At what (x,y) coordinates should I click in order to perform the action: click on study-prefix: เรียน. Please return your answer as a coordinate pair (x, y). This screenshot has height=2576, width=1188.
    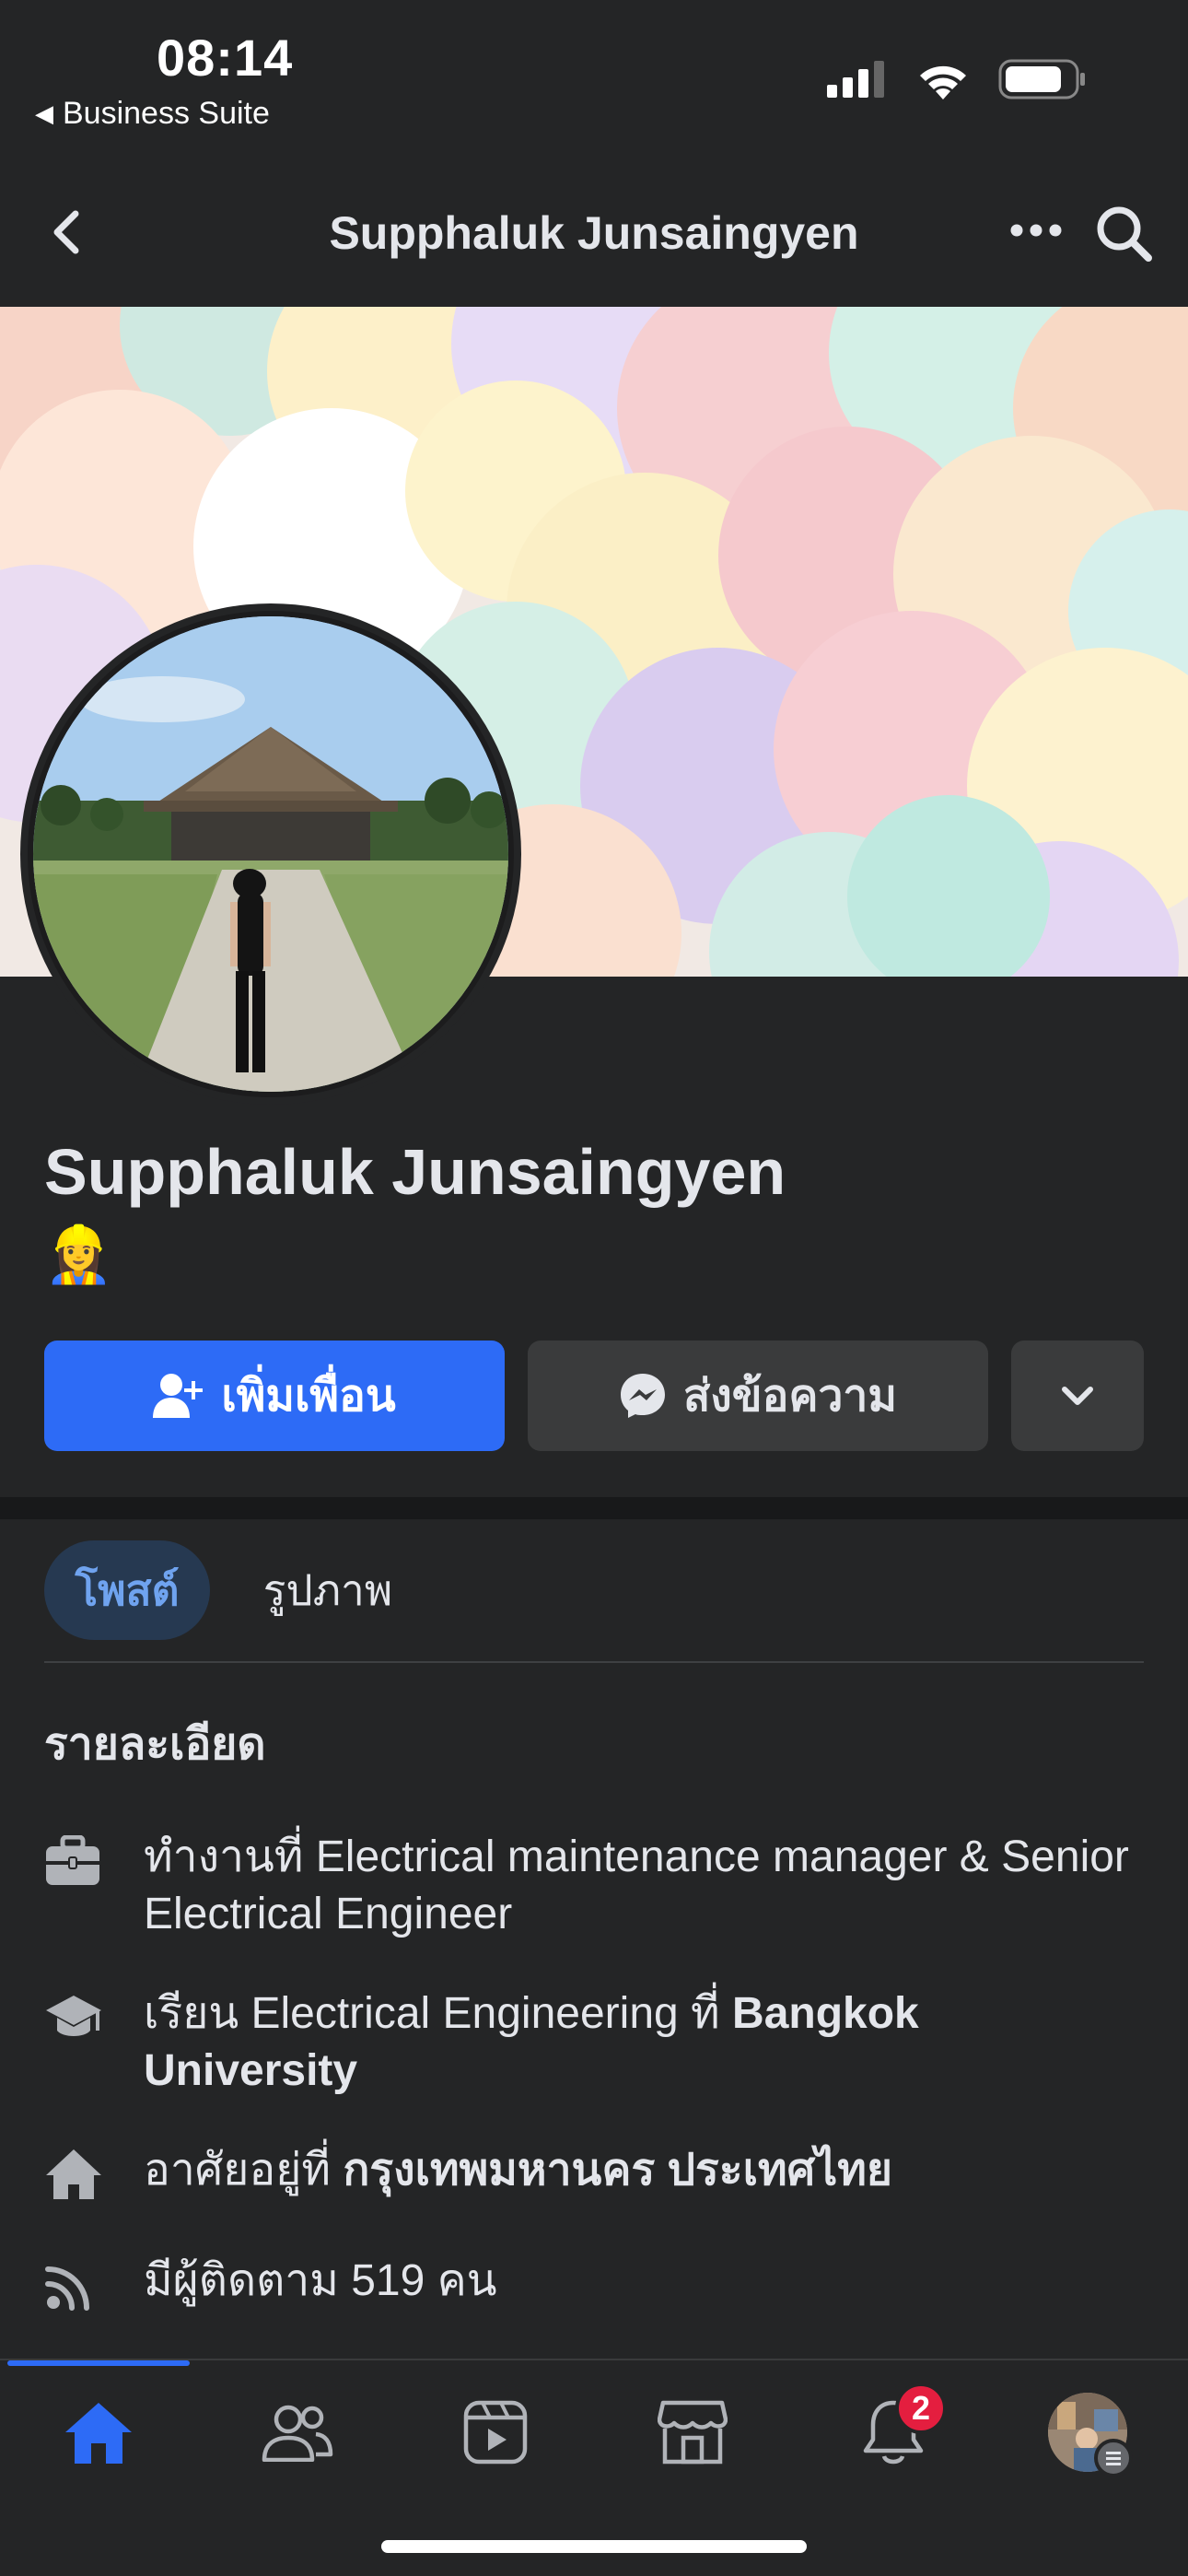
    Looking at the image, I should click on (197, 2014).